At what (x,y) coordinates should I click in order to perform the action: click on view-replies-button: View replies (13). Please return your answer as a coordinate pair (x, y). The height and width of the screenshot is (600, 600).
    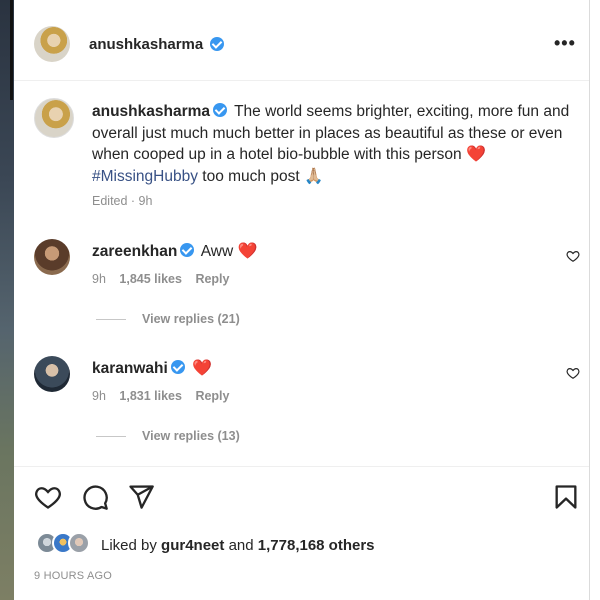
    Looking at the image, I should click on (168, 436).